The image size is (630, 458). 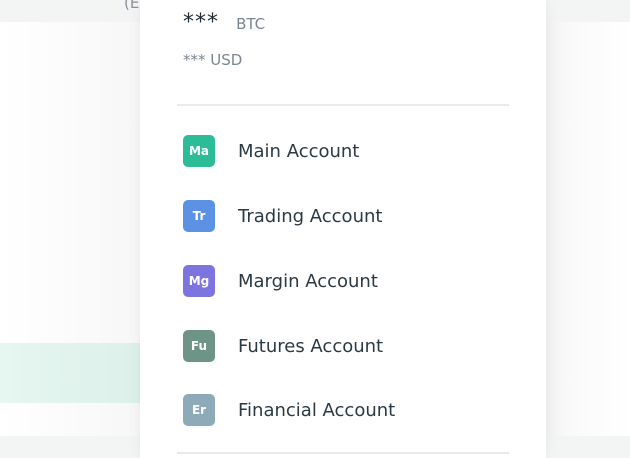 What do you see at coordinates (199, 346) in the screenshot?
I see `futures-account-icon: Fu` at bounding box center [199, 346].